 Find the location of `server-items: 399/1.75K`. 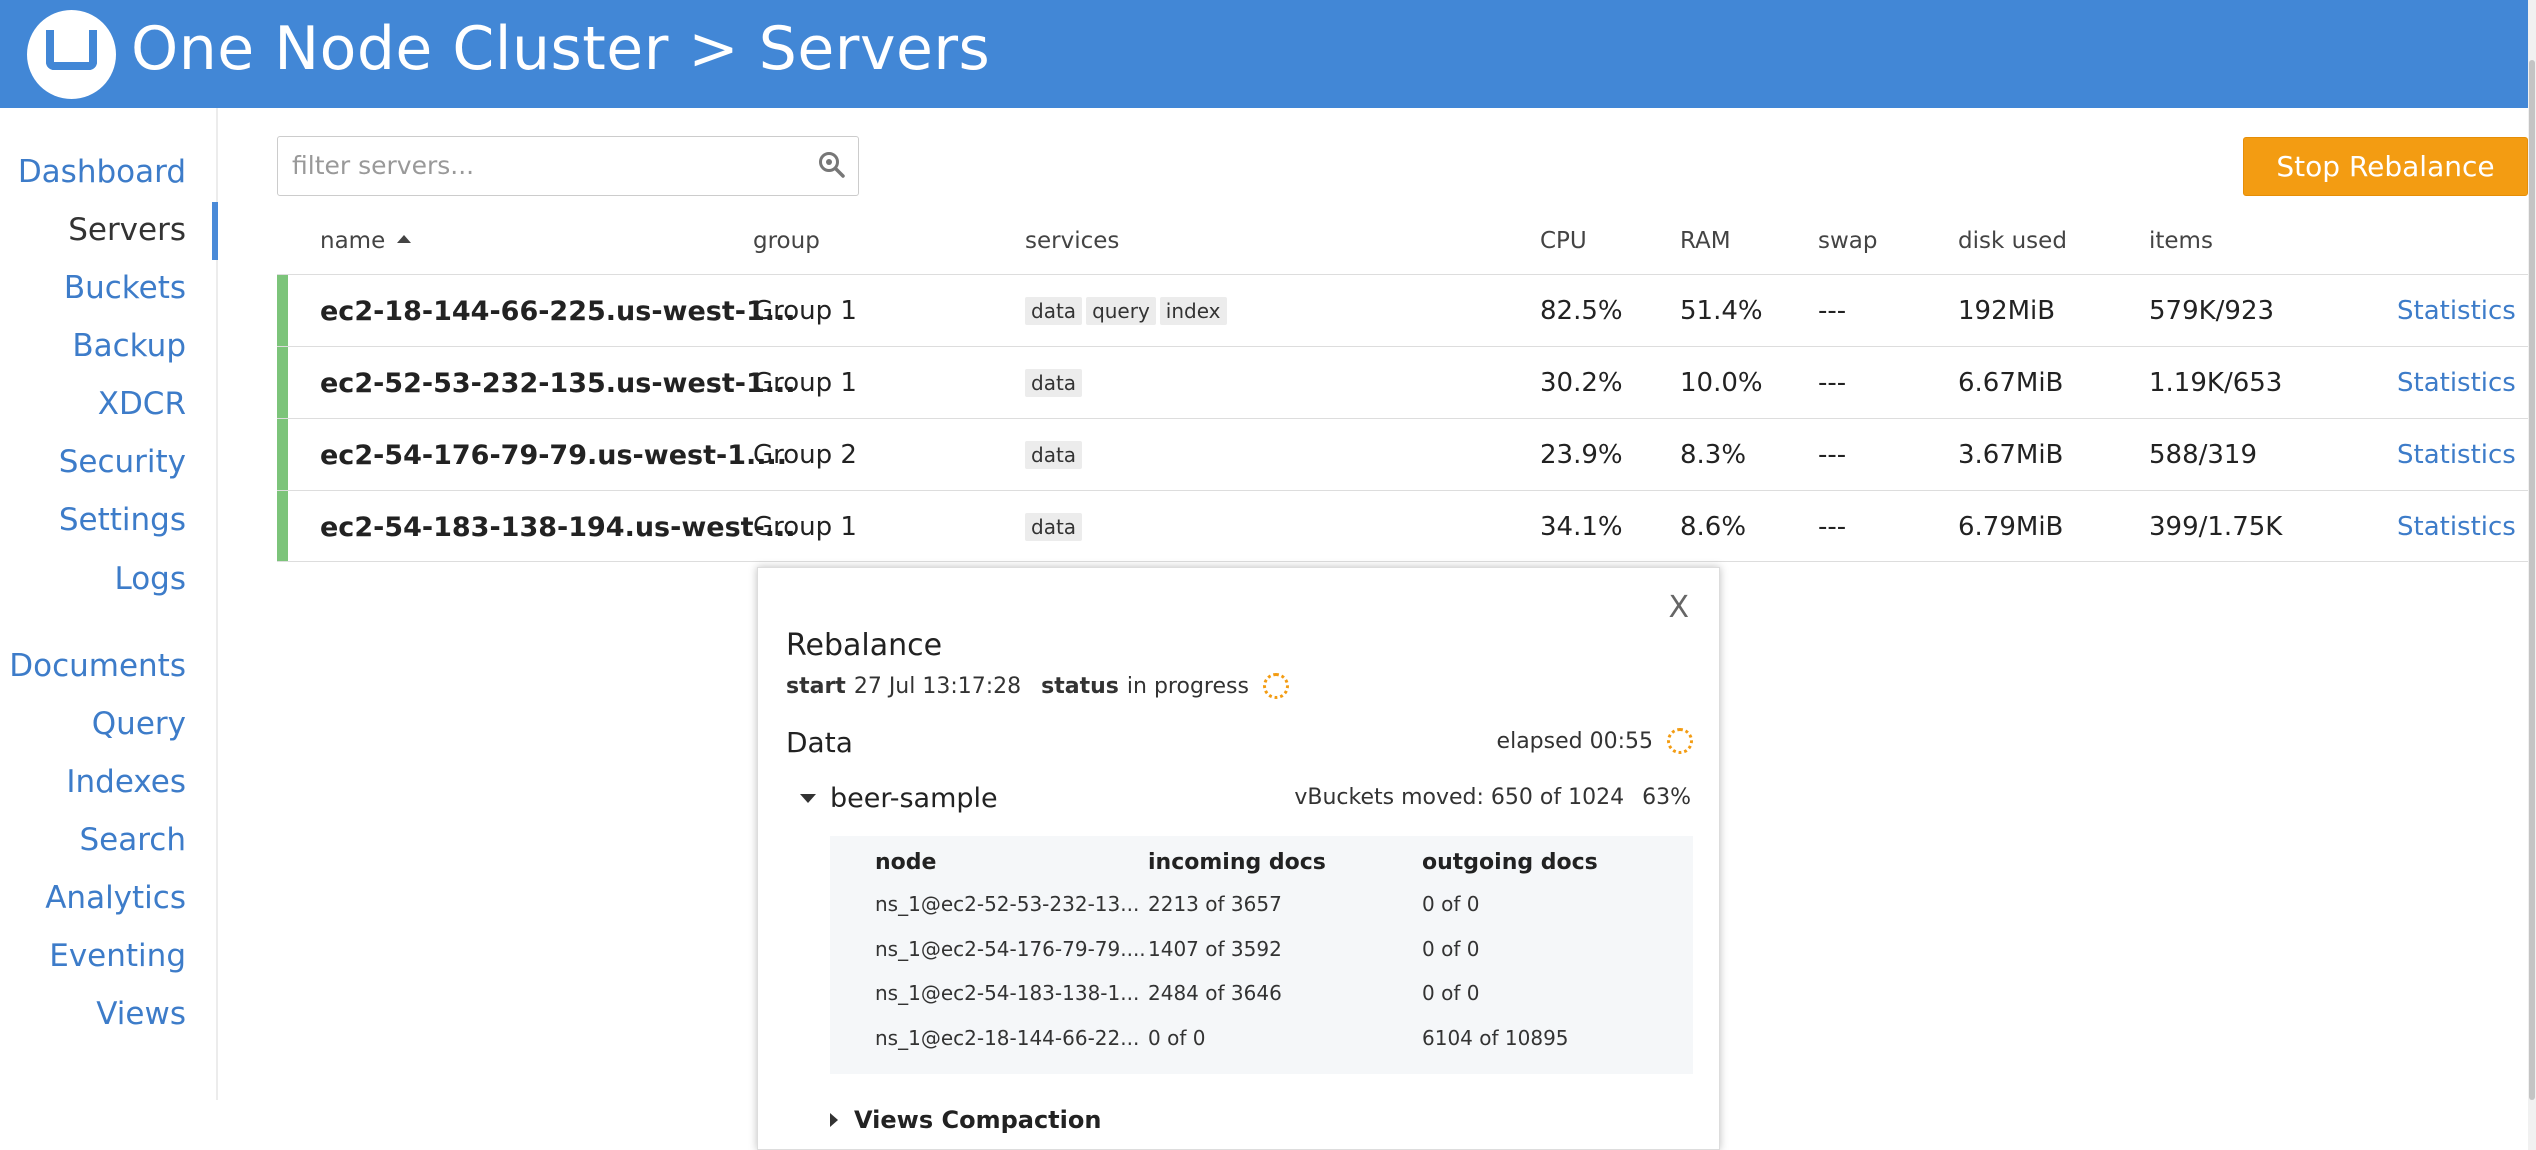

server-items: 399/1.75K is located at coordinates (2216, 527).